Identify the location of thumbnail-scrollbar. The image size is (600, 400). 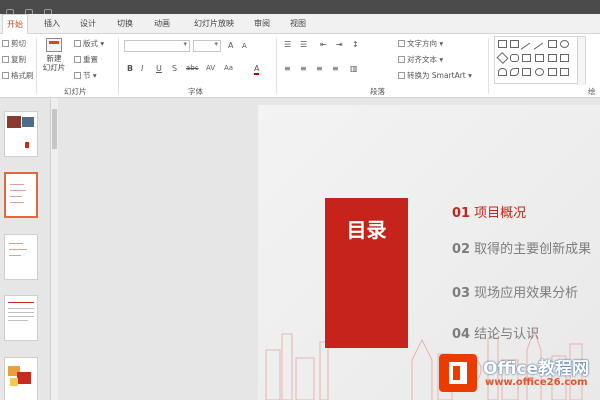
(54, 249).